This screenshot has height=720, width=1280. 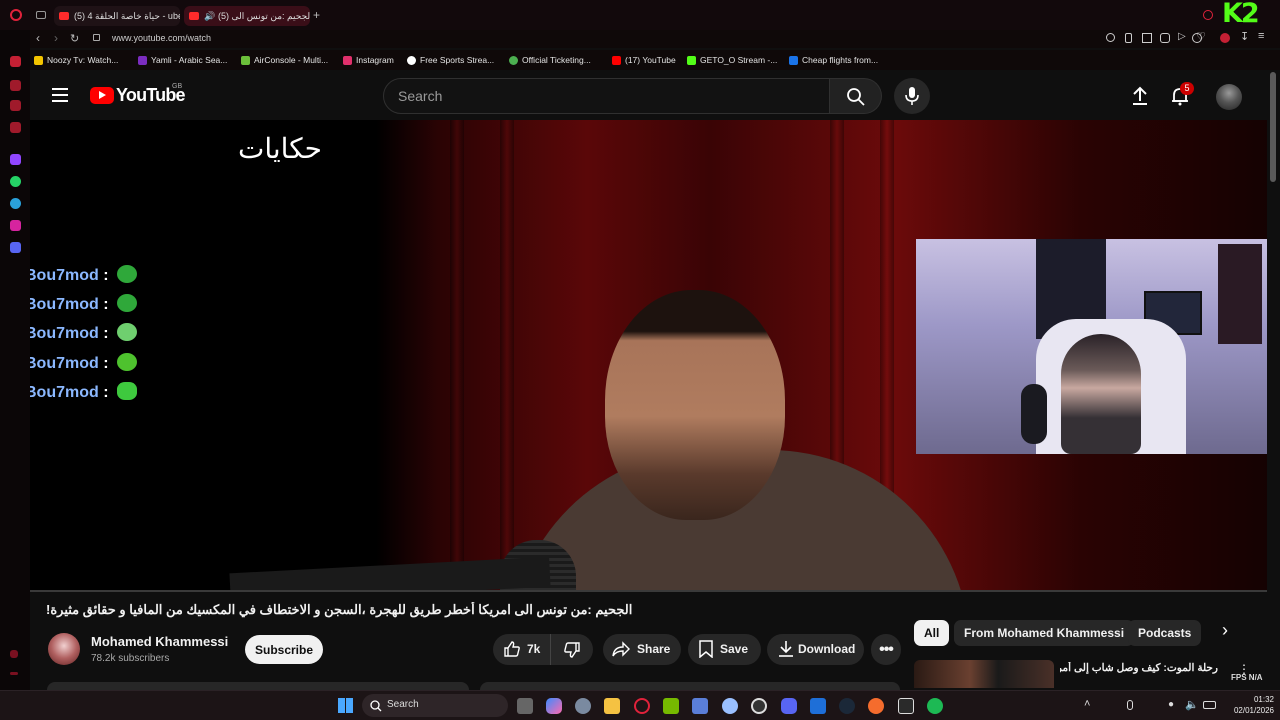 What do you see at coordinates (1044, 633) in the screenshot?
I see `chip-from-channel: From Mohamed Khammessi` at bounding box center [1044, 633].